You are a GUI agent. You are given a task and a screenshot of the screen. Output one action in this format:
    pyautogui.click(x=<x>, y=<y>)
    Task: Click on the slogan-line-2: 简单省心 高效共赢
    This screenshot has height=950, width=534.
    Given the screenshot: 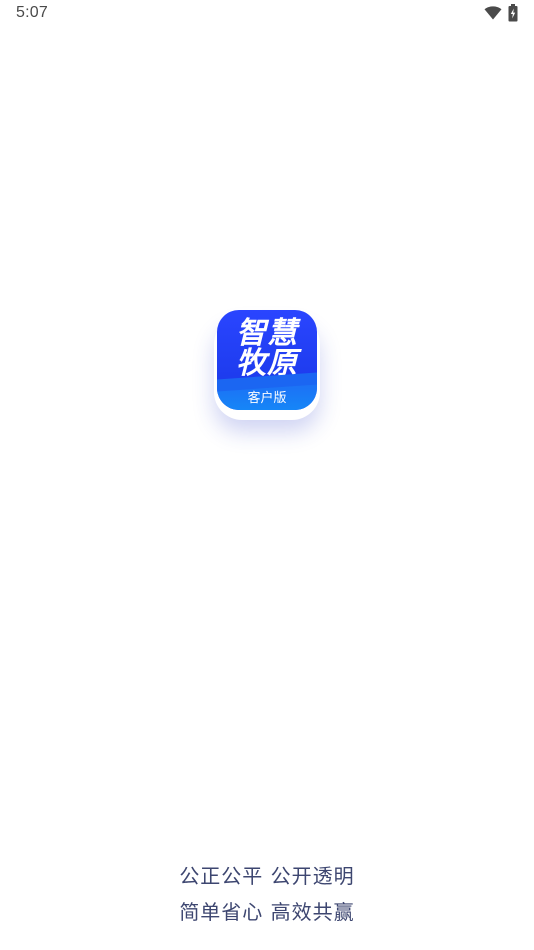 What is the action you would take?
    pyautogui.click(x=267, y=912)
    